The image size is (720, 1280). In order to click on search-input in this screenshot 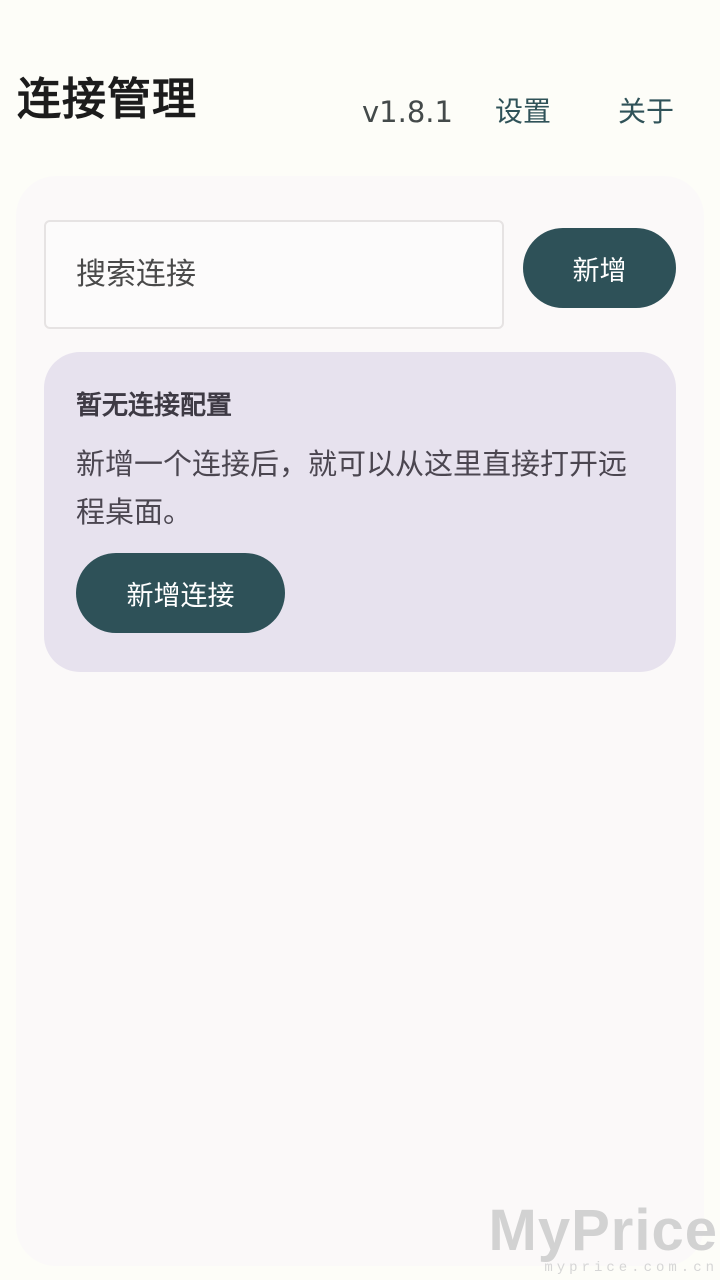, I will do `click(276, 274)`.